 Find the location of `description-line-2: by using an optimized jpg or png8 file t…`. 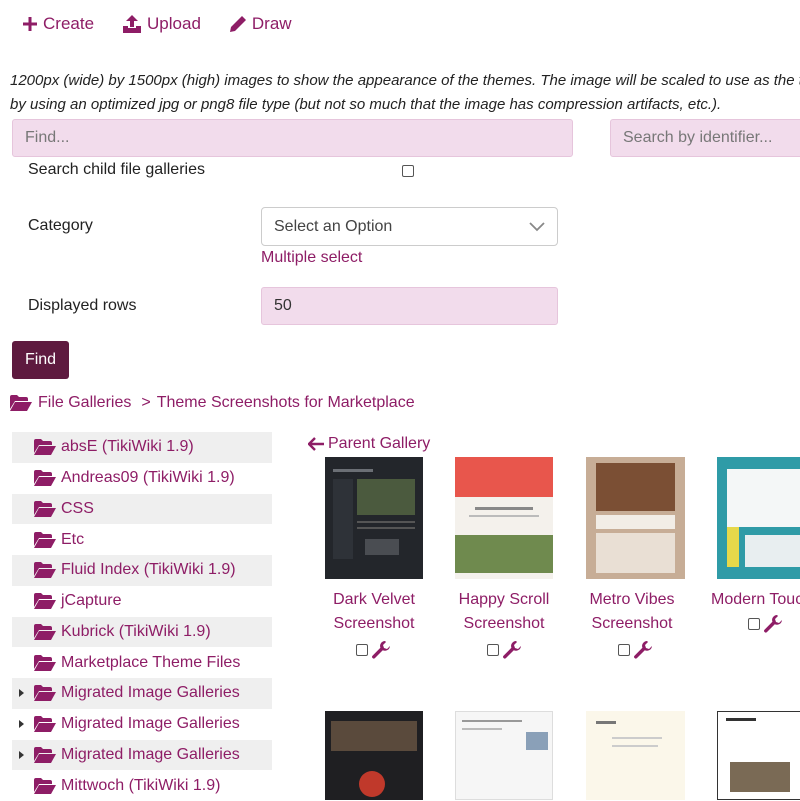

description-line-2: by using an optimized jpg or png8 file t… is located at coordinates (366, 104).